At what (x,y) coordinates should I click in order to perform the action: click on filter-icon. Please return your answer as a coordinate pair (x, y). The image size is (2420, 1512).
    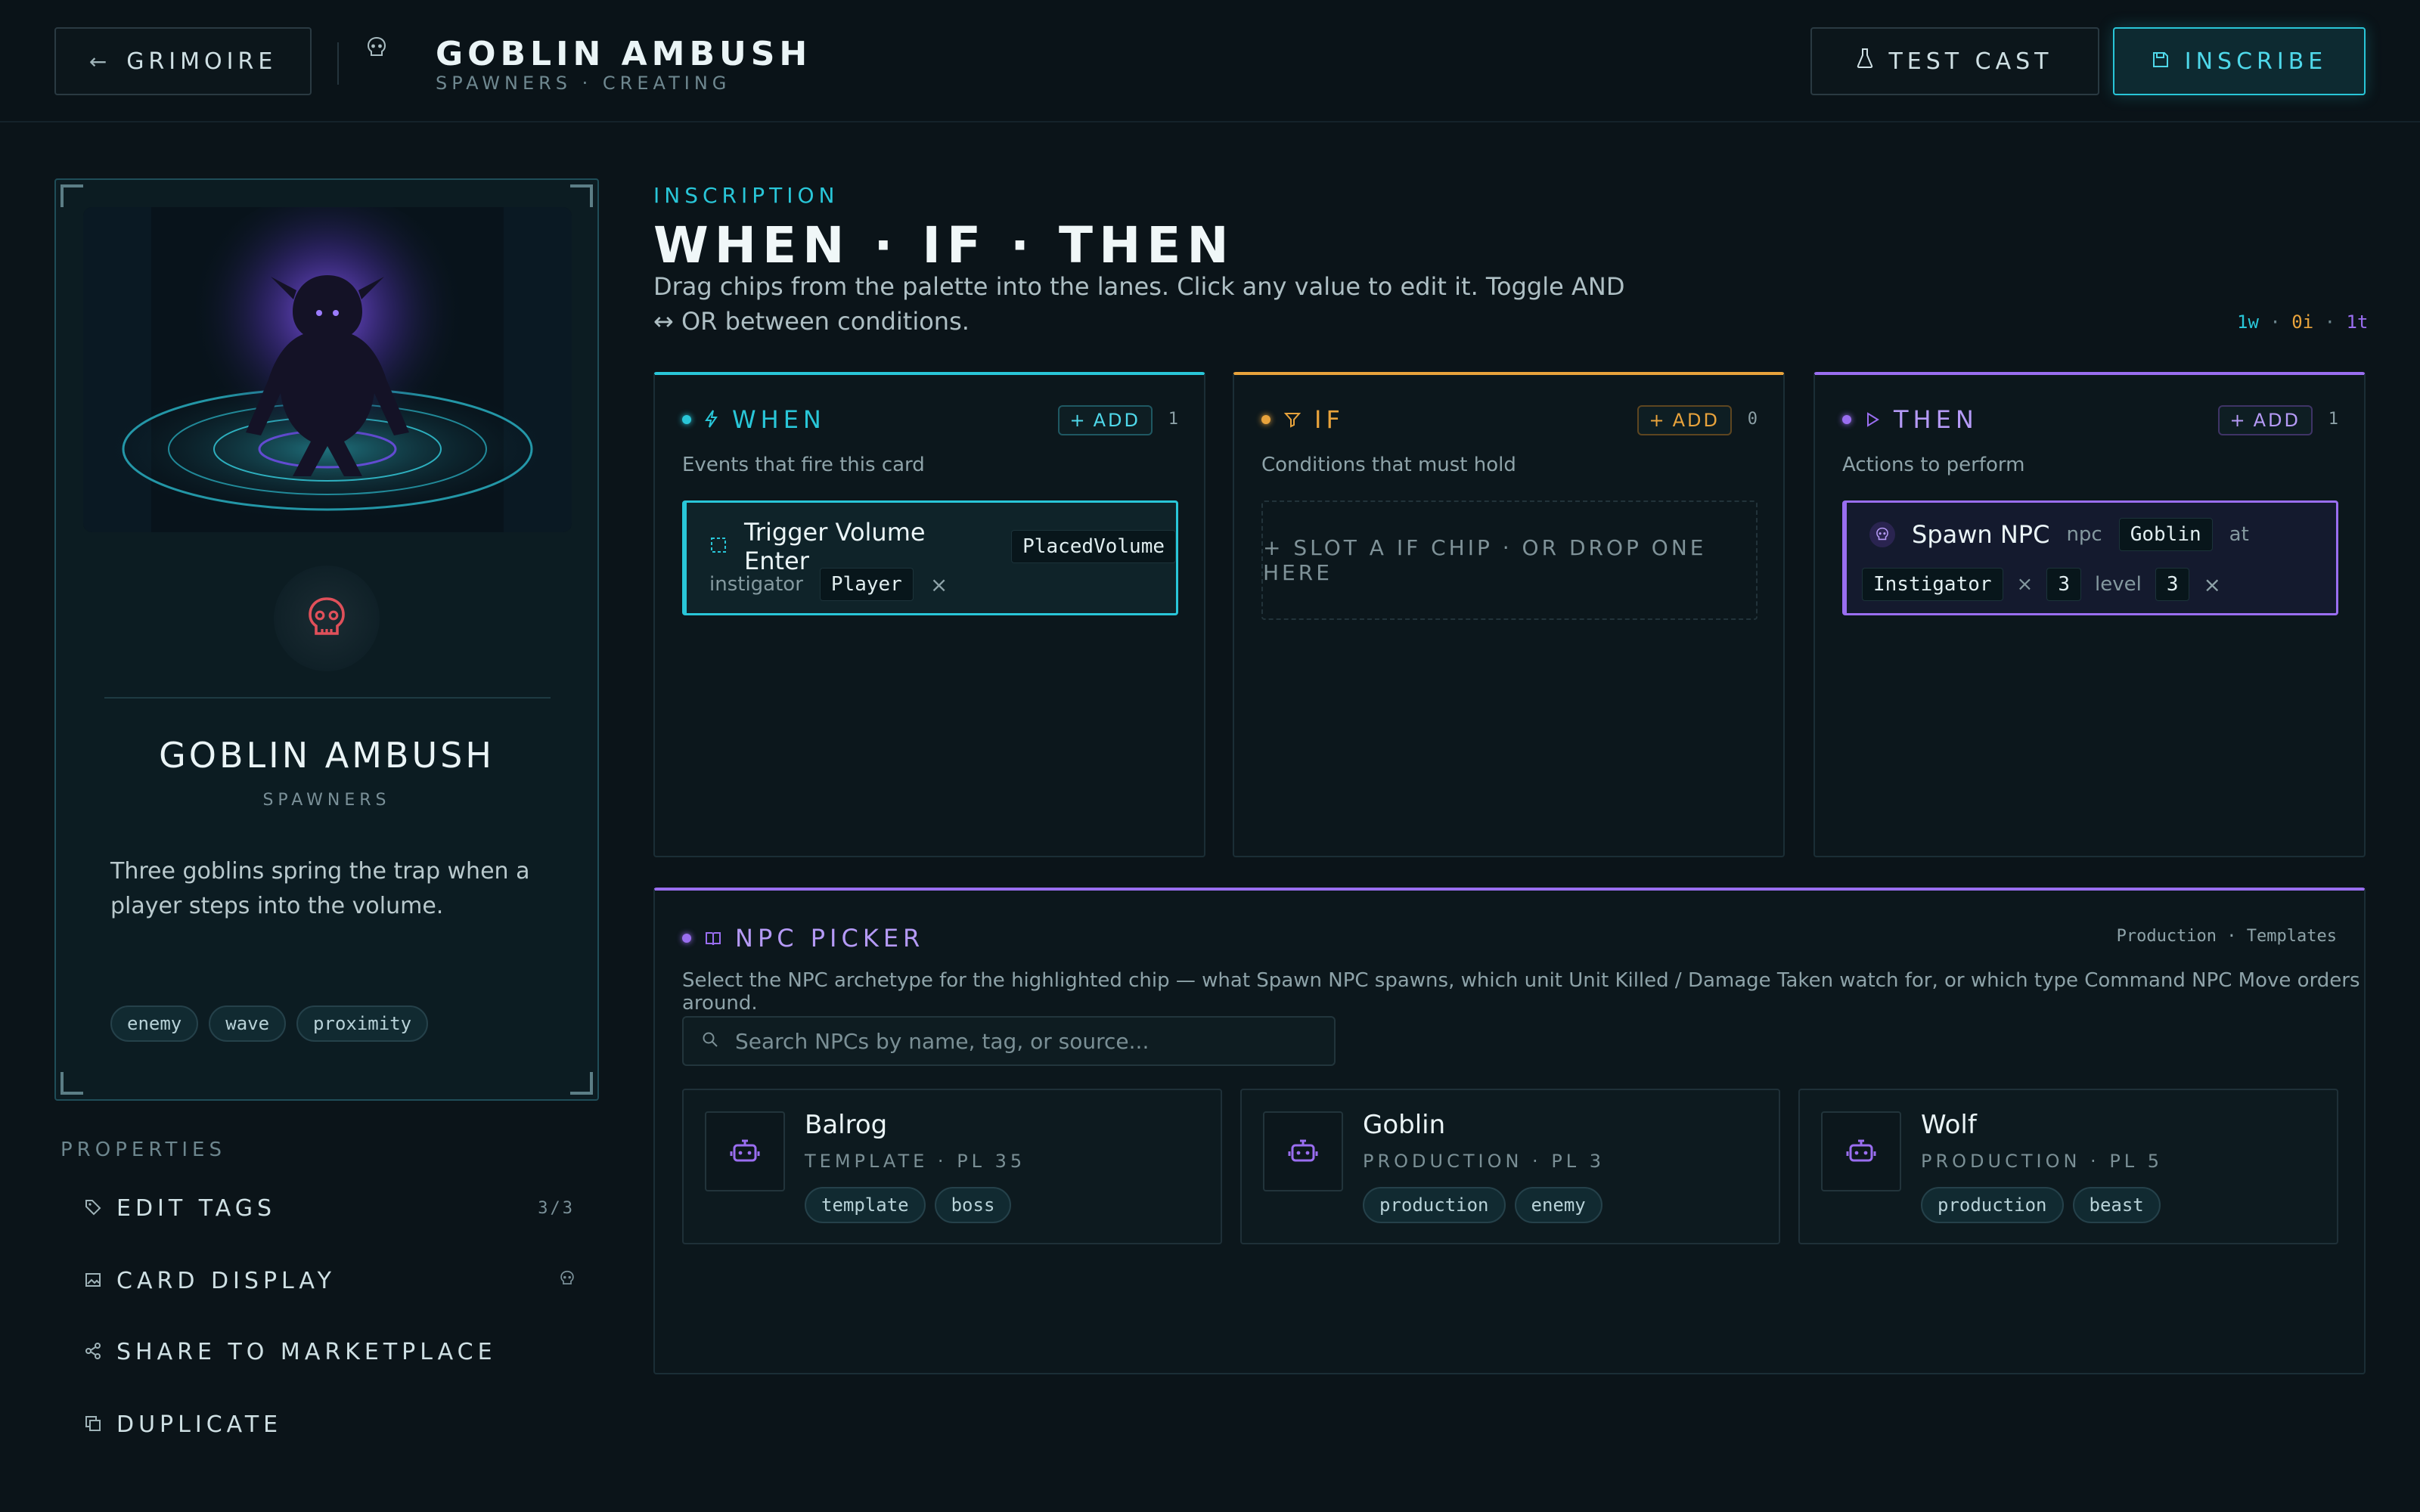
    Looking at the image, I should click on (1292, 420).